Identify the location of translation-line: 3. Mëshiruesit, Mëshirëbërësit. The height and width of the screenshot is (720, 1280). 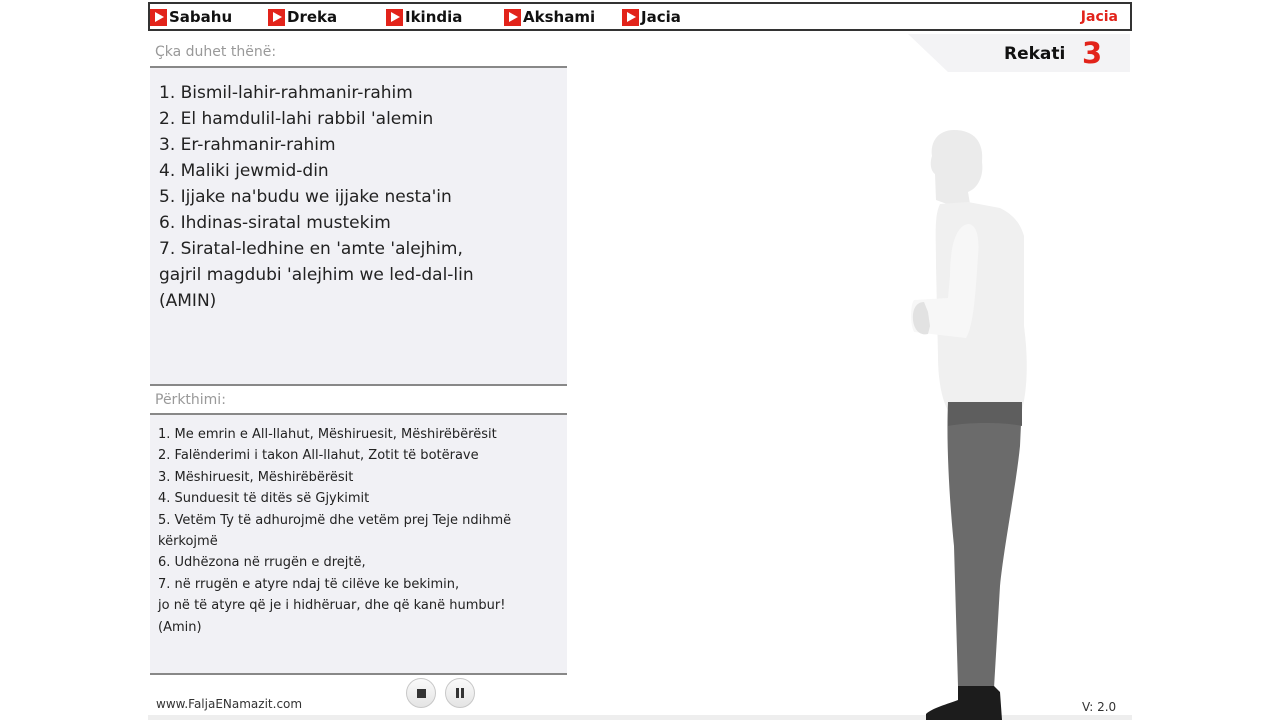
(256, 477).